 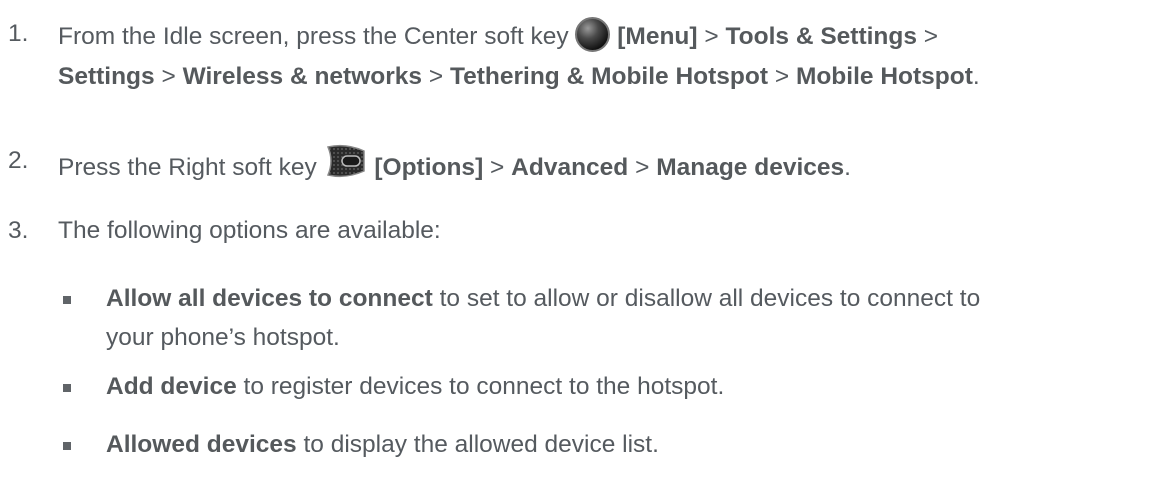 I want to click on step-number-1: 1., so click(x=18, y=33).